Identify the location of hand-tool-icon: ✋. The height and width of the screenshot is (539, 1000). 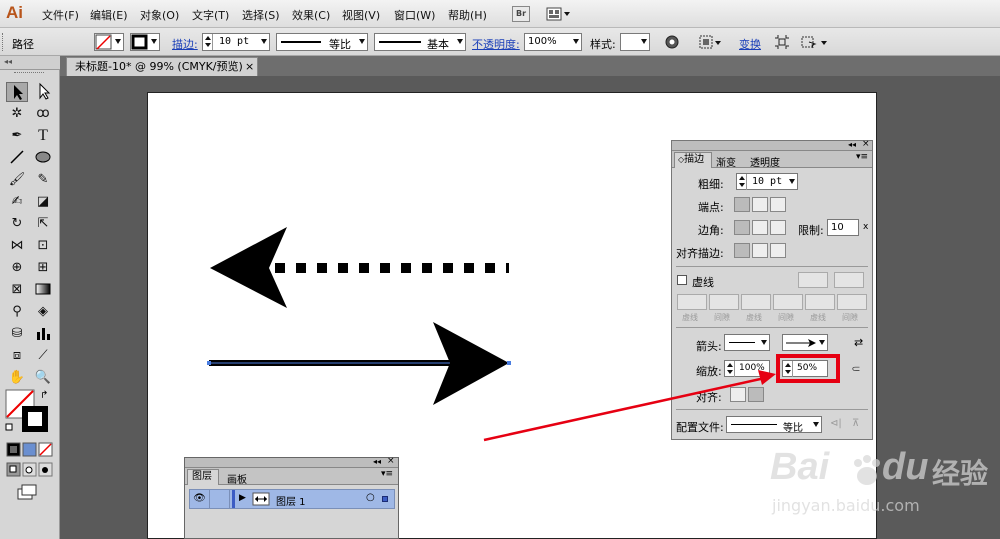
(17, 378).